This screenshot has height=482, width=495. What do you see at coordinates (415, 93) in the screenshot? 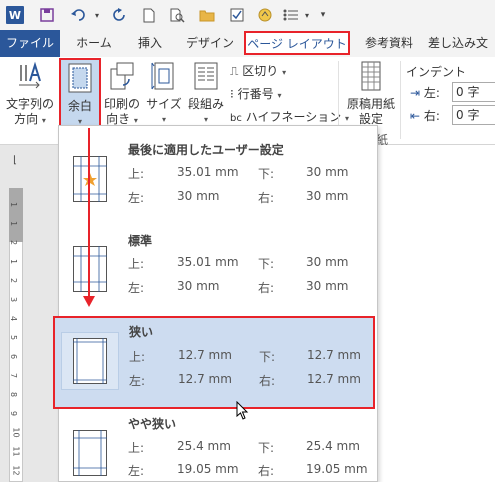
I see `indent-left-icon: ⇥` at bounding box center [415, 93].